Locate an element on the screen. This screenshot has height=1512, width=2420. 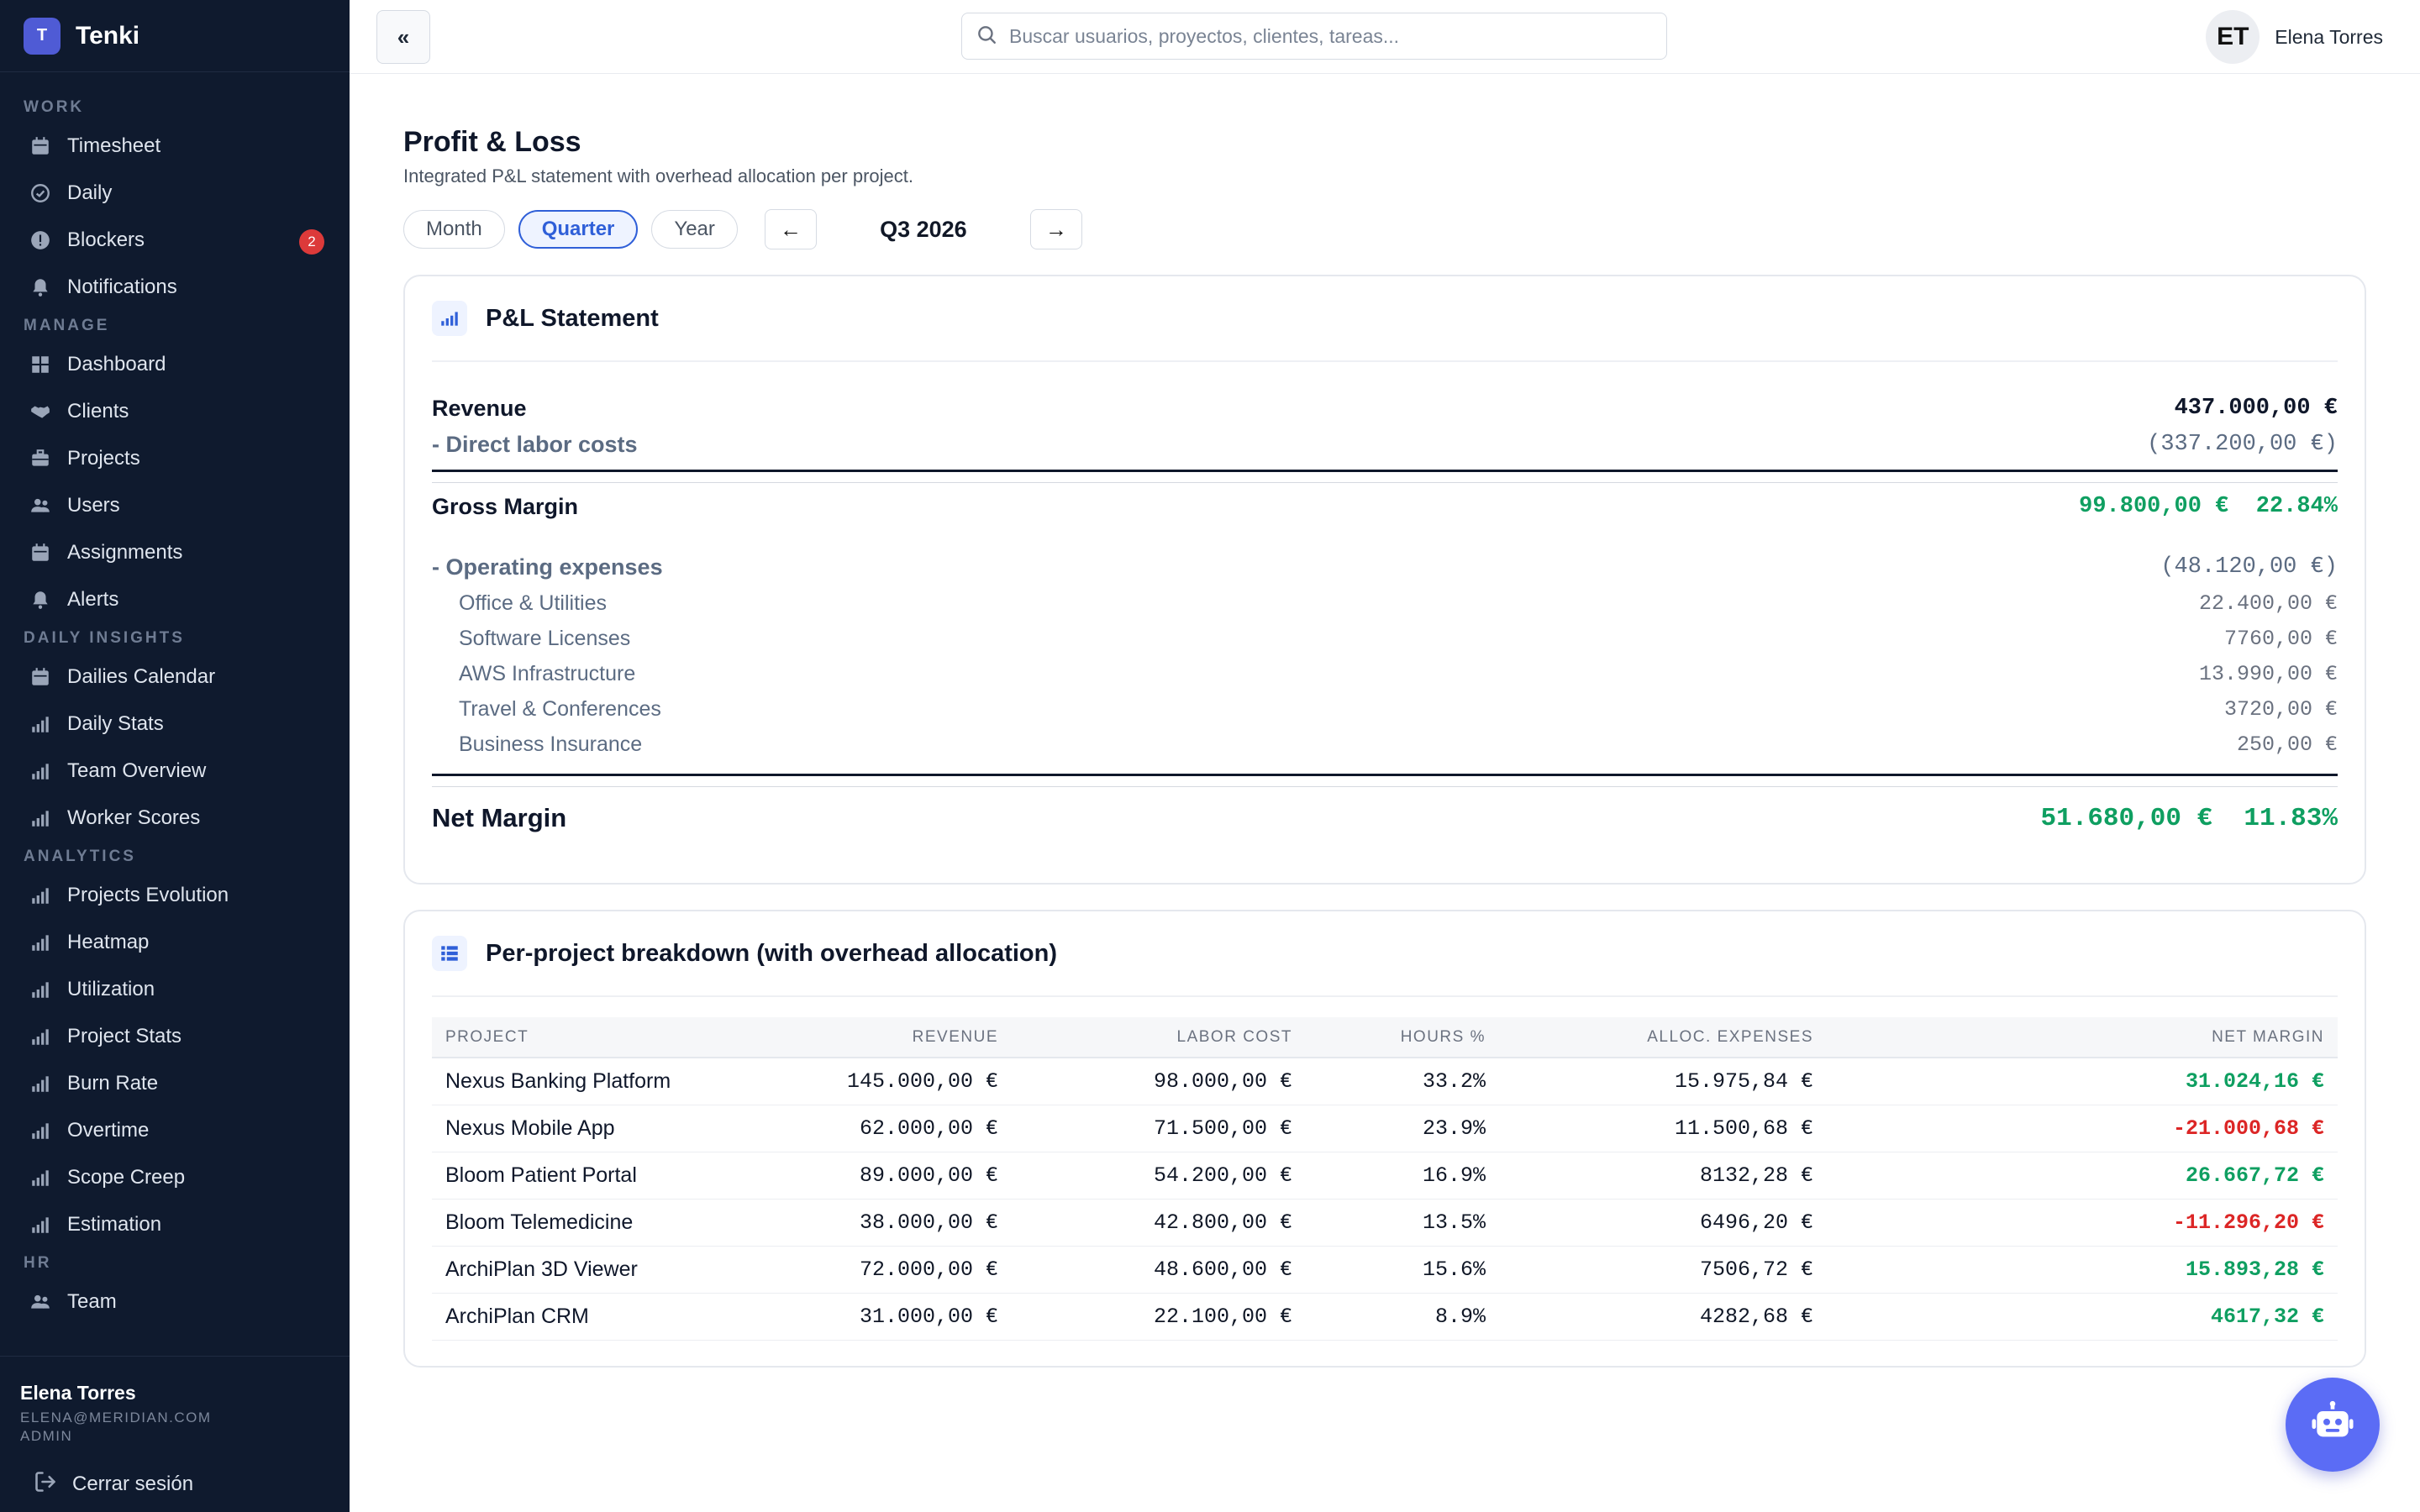
gross-margin-percent: 22.84% is located at coordinates (2296, 506).